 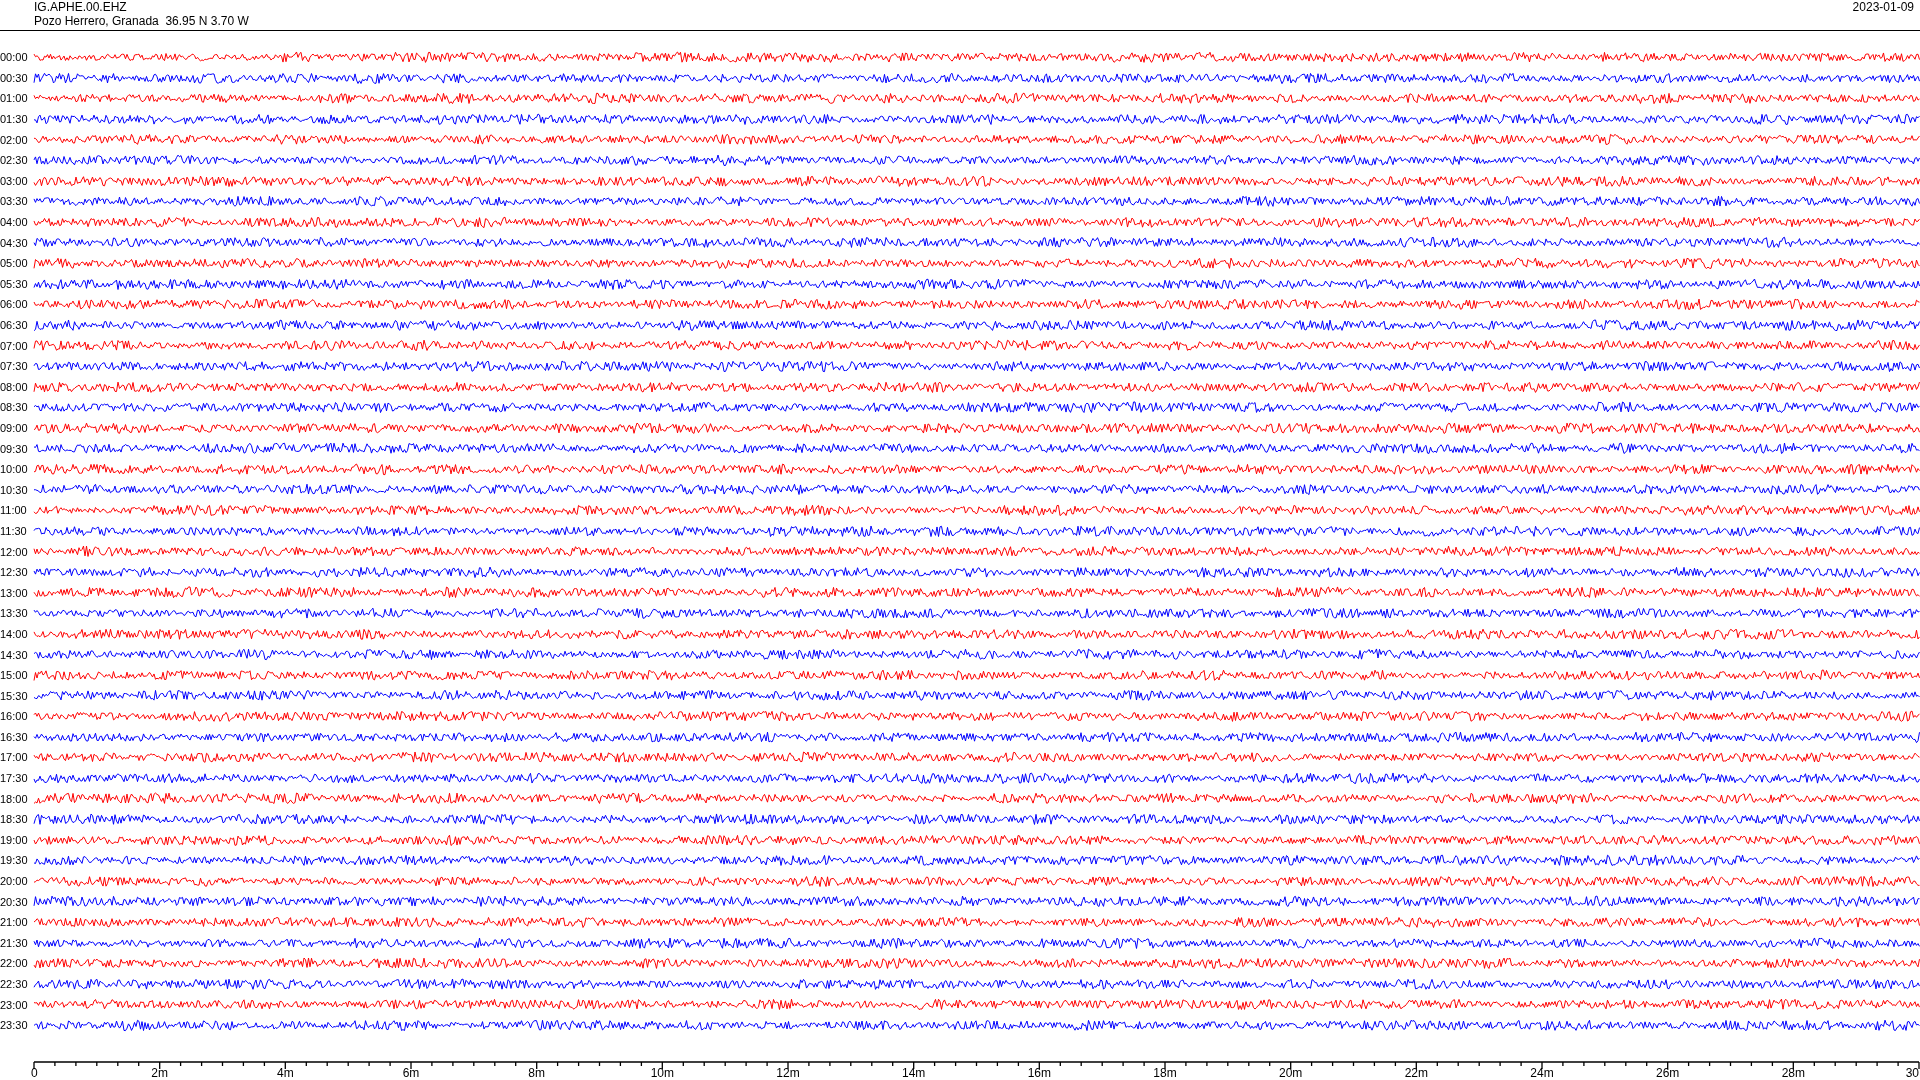 What do you see at coordinates (14, 613) in the screenshot?
I see `time-label: 13:30` at bounding box center [14, 613].